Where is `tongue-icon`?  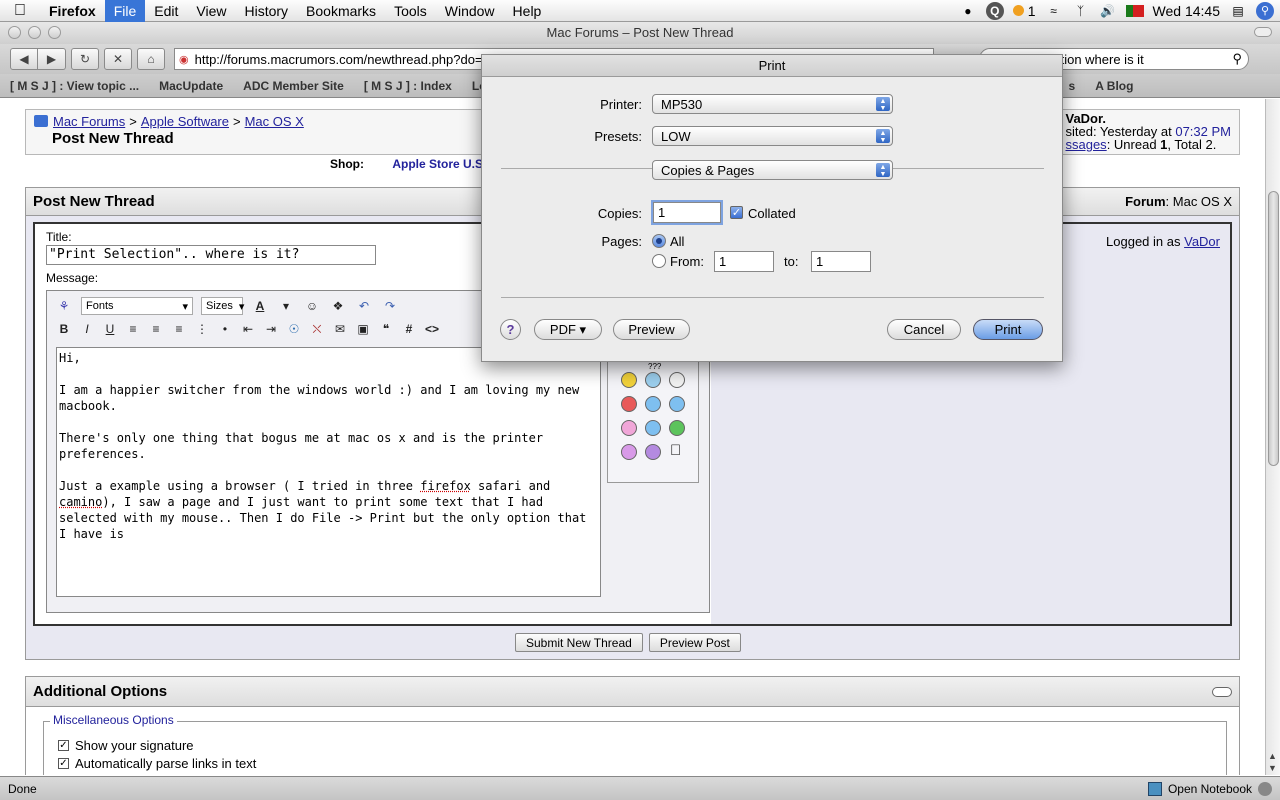 tongue-icon is located at coordinates (629, 428).